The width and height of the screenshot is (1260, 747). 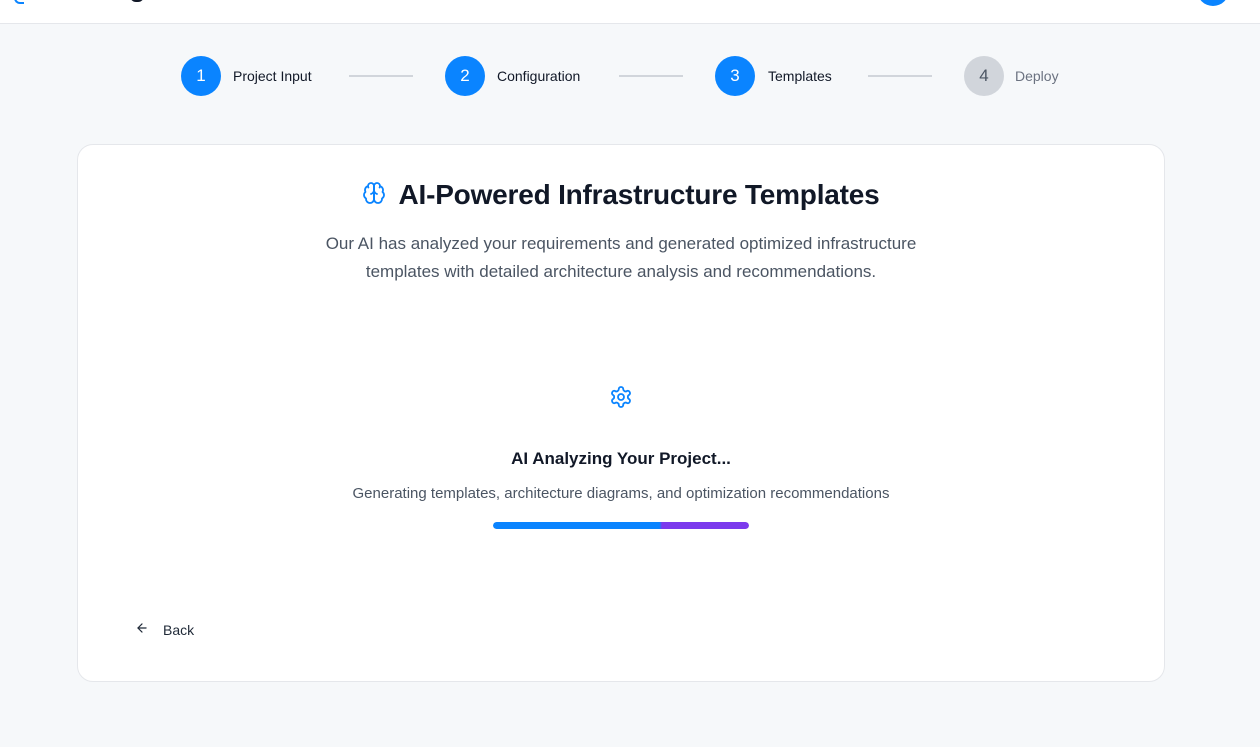 I want to click on brain-icon, so click(x=374, y=195).